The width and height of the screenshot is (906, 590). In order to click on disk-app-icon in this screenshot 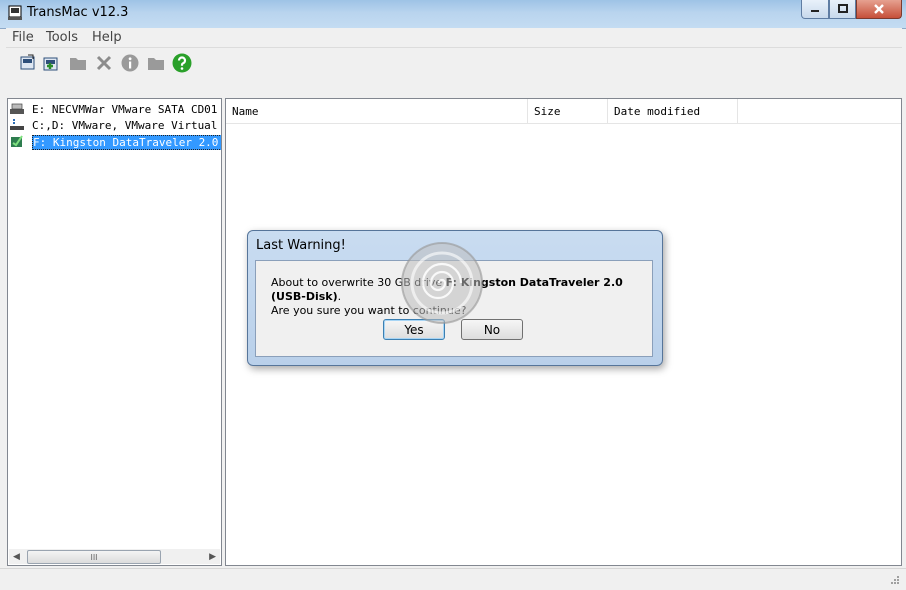, I will do `click(15, 13)`.